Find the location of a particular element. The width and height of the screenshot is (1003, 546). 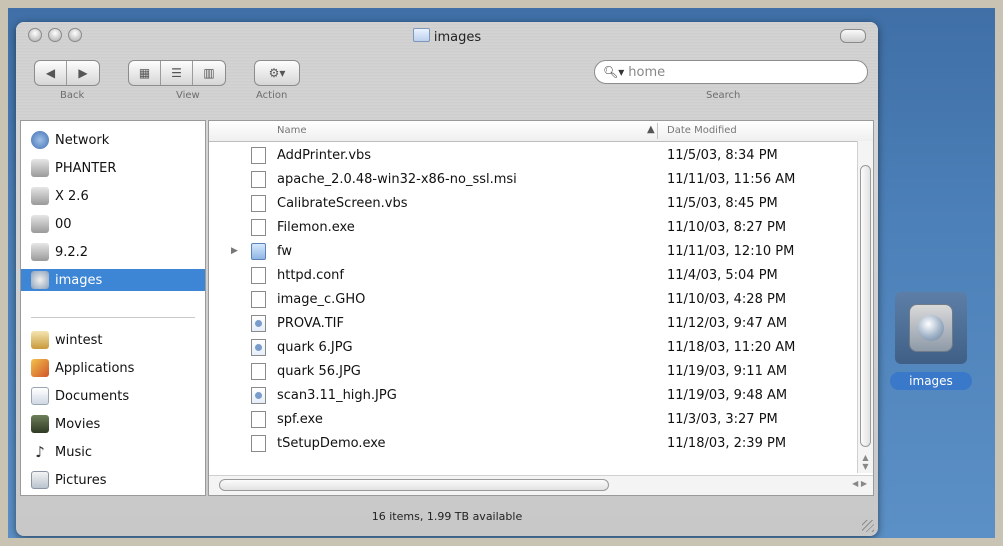

vertical-scroll-thumb is located at coordinates (865, 306).